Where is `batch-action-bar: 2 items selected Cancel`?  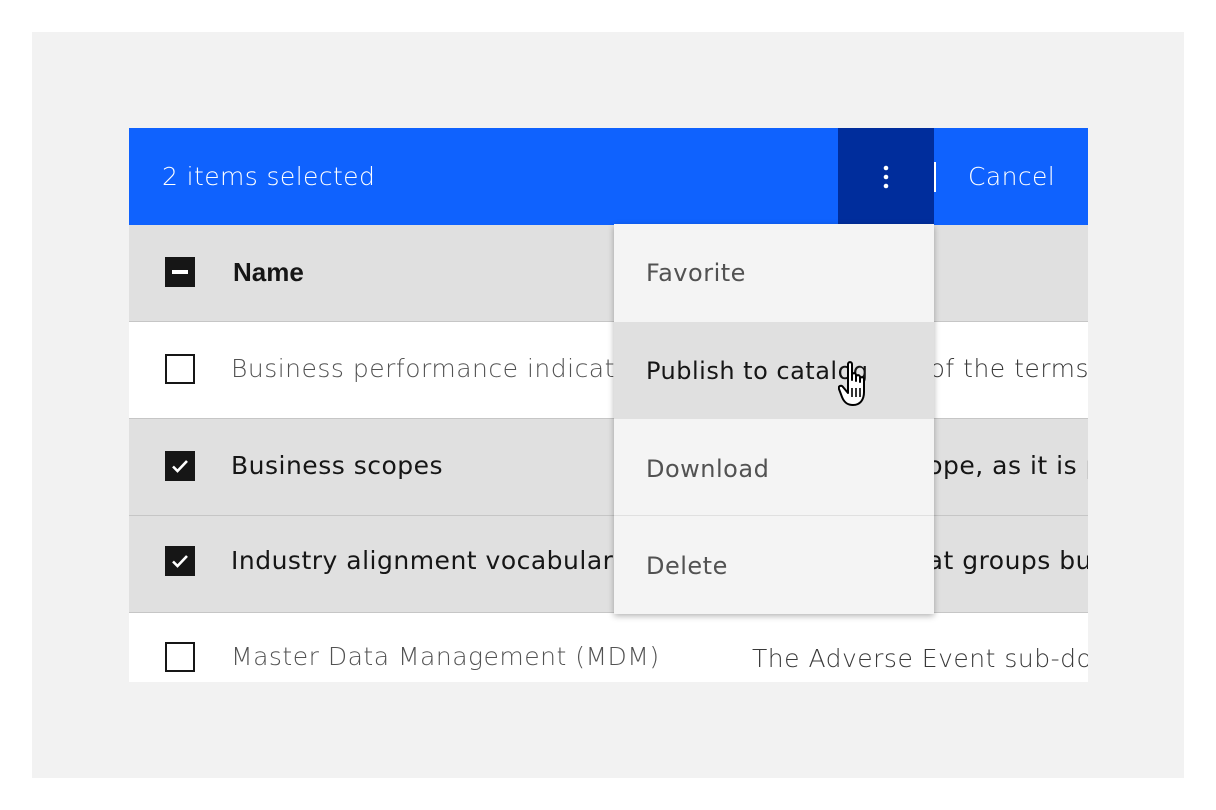
batch-action-bar: 2 items selected Cancel is located at coordinates (608, 176).